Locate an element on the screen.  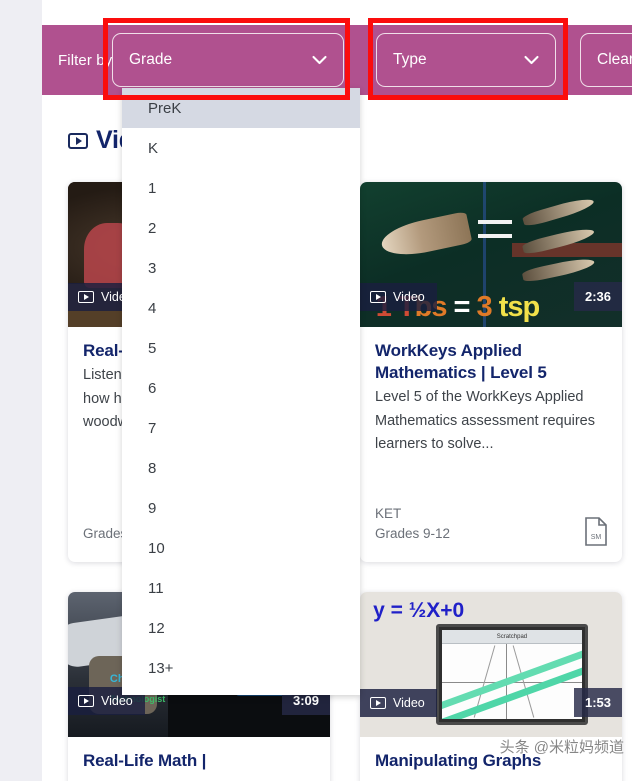
dropdown-option-10: 10 is located at coordinates (241, 548).